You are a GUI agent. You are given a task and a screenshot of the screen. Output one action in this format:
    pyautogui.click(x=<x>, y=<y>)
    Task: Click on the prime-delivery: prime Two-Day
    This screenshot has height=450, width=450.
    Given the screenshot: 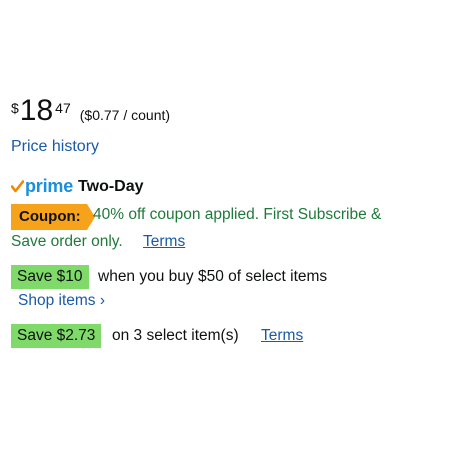 What is the action you would take?
    pyautogui.click(x=77, y=186)
    